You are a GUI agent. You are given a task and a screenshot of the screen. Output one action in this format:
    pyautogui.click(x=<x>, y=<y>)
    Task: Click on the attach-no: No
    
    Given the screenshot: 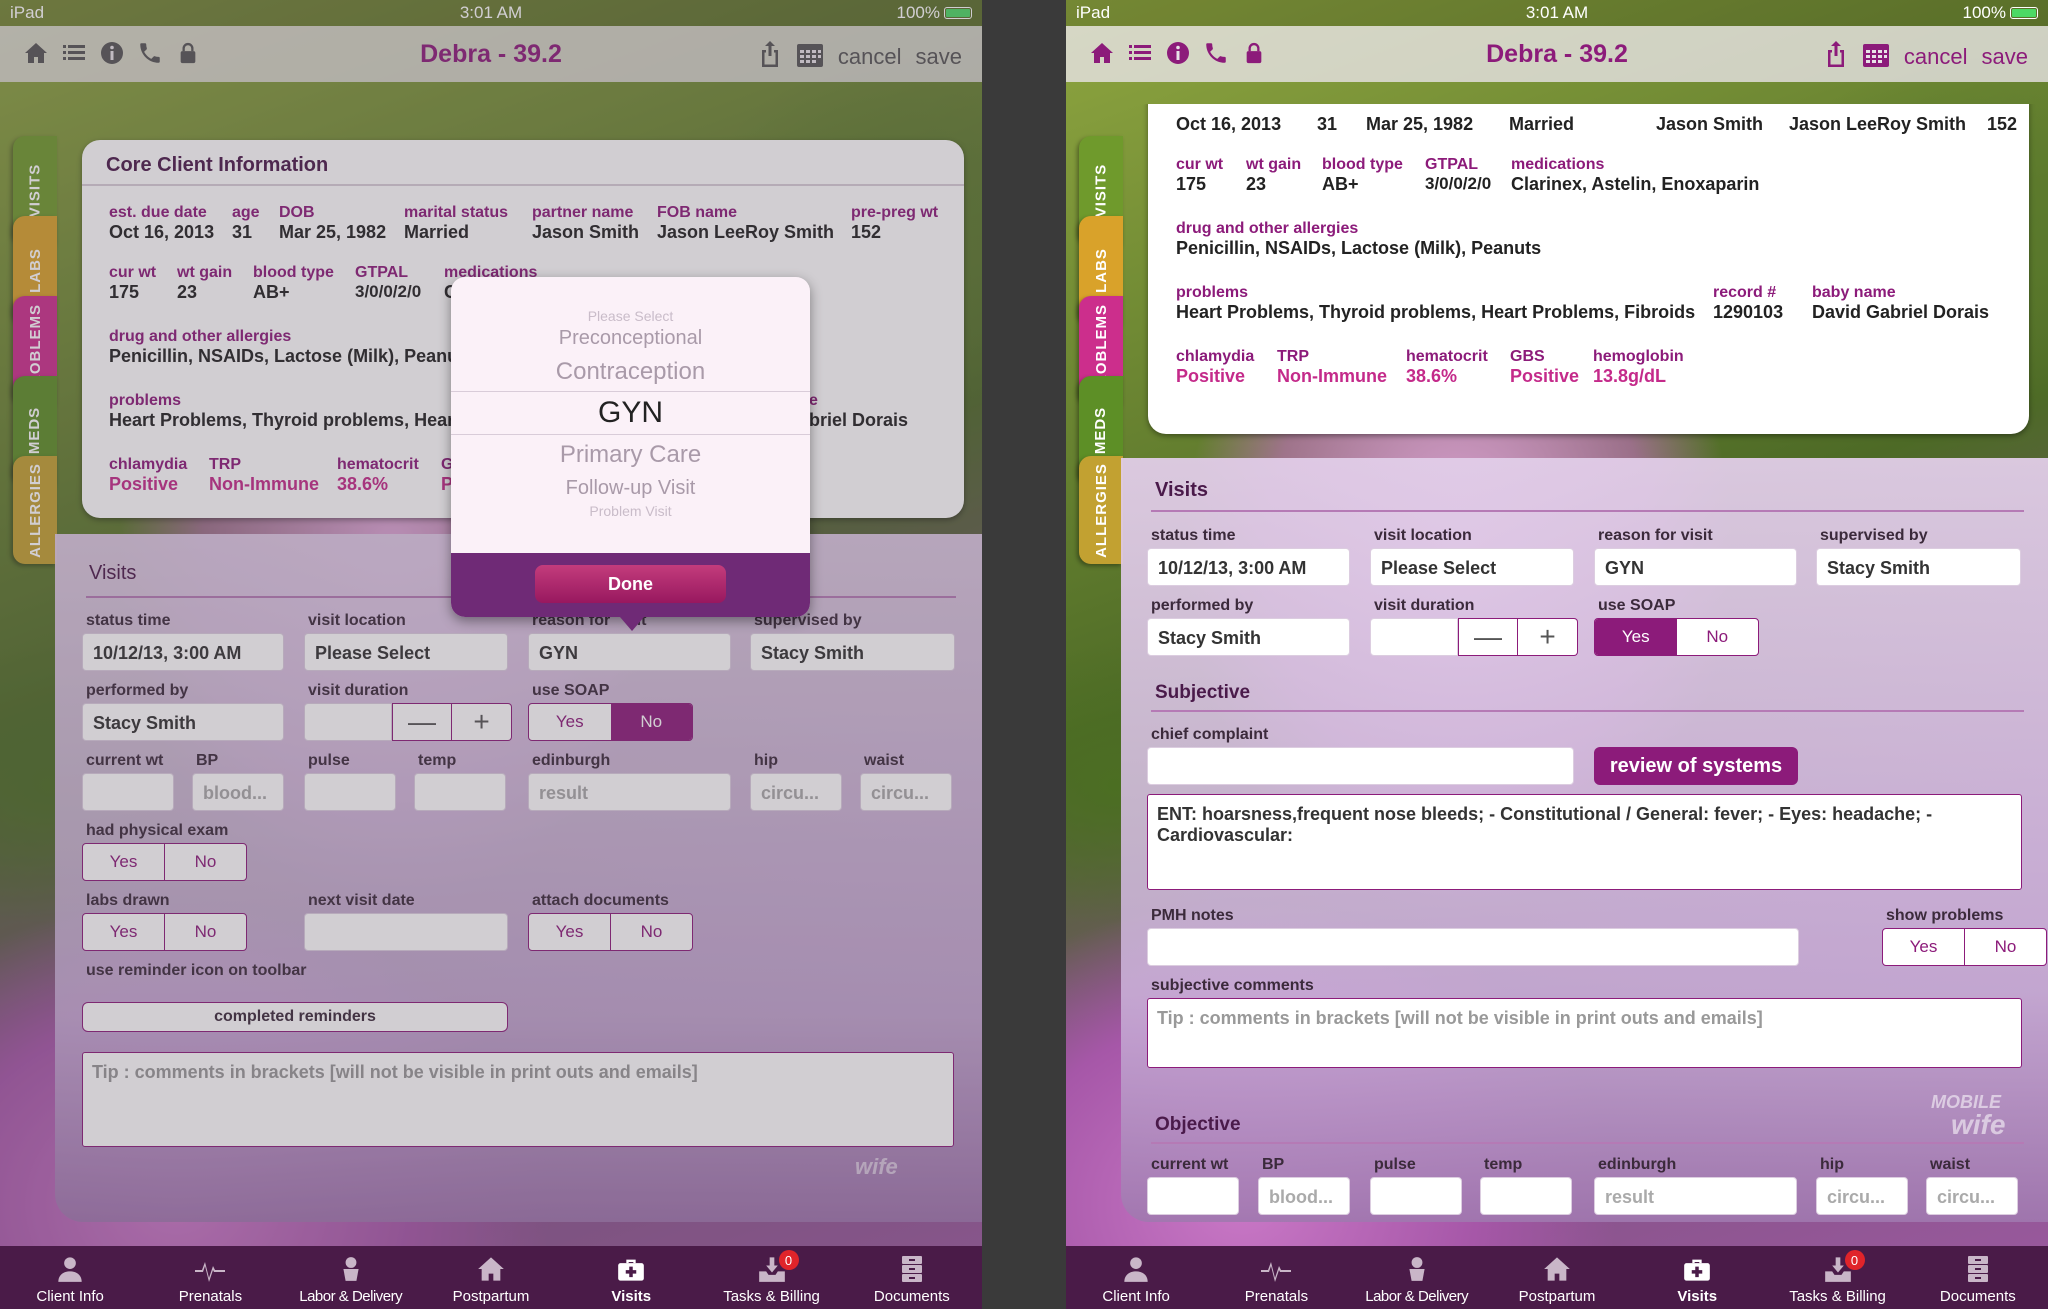 What is the action you would take?
    pyautogui.click(x=651, y=932)
    